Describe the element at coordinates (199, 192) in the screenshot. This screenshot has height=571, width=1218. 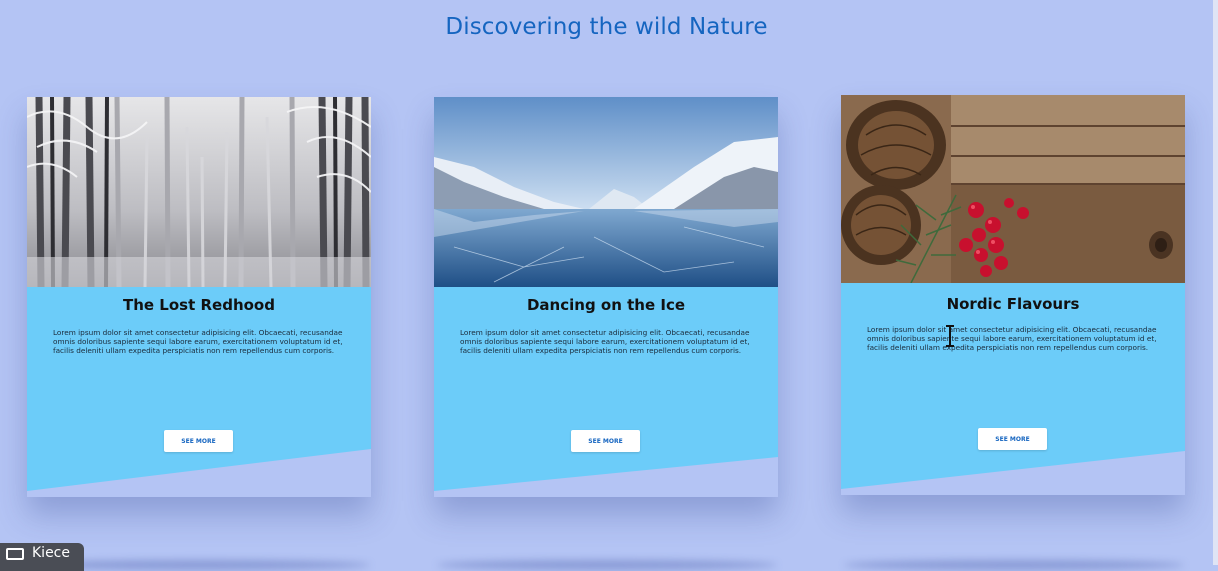
I see `snowy-forest-image` at that location.